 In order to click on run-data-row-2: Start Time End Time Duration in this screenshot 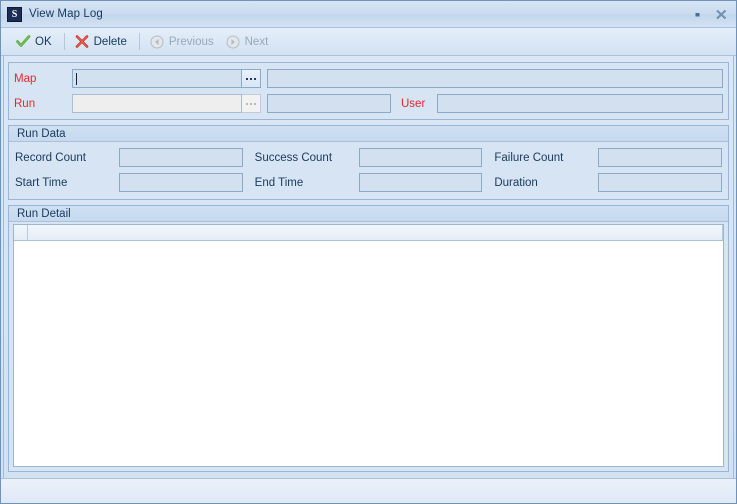, I will do `click(369, 182)`.